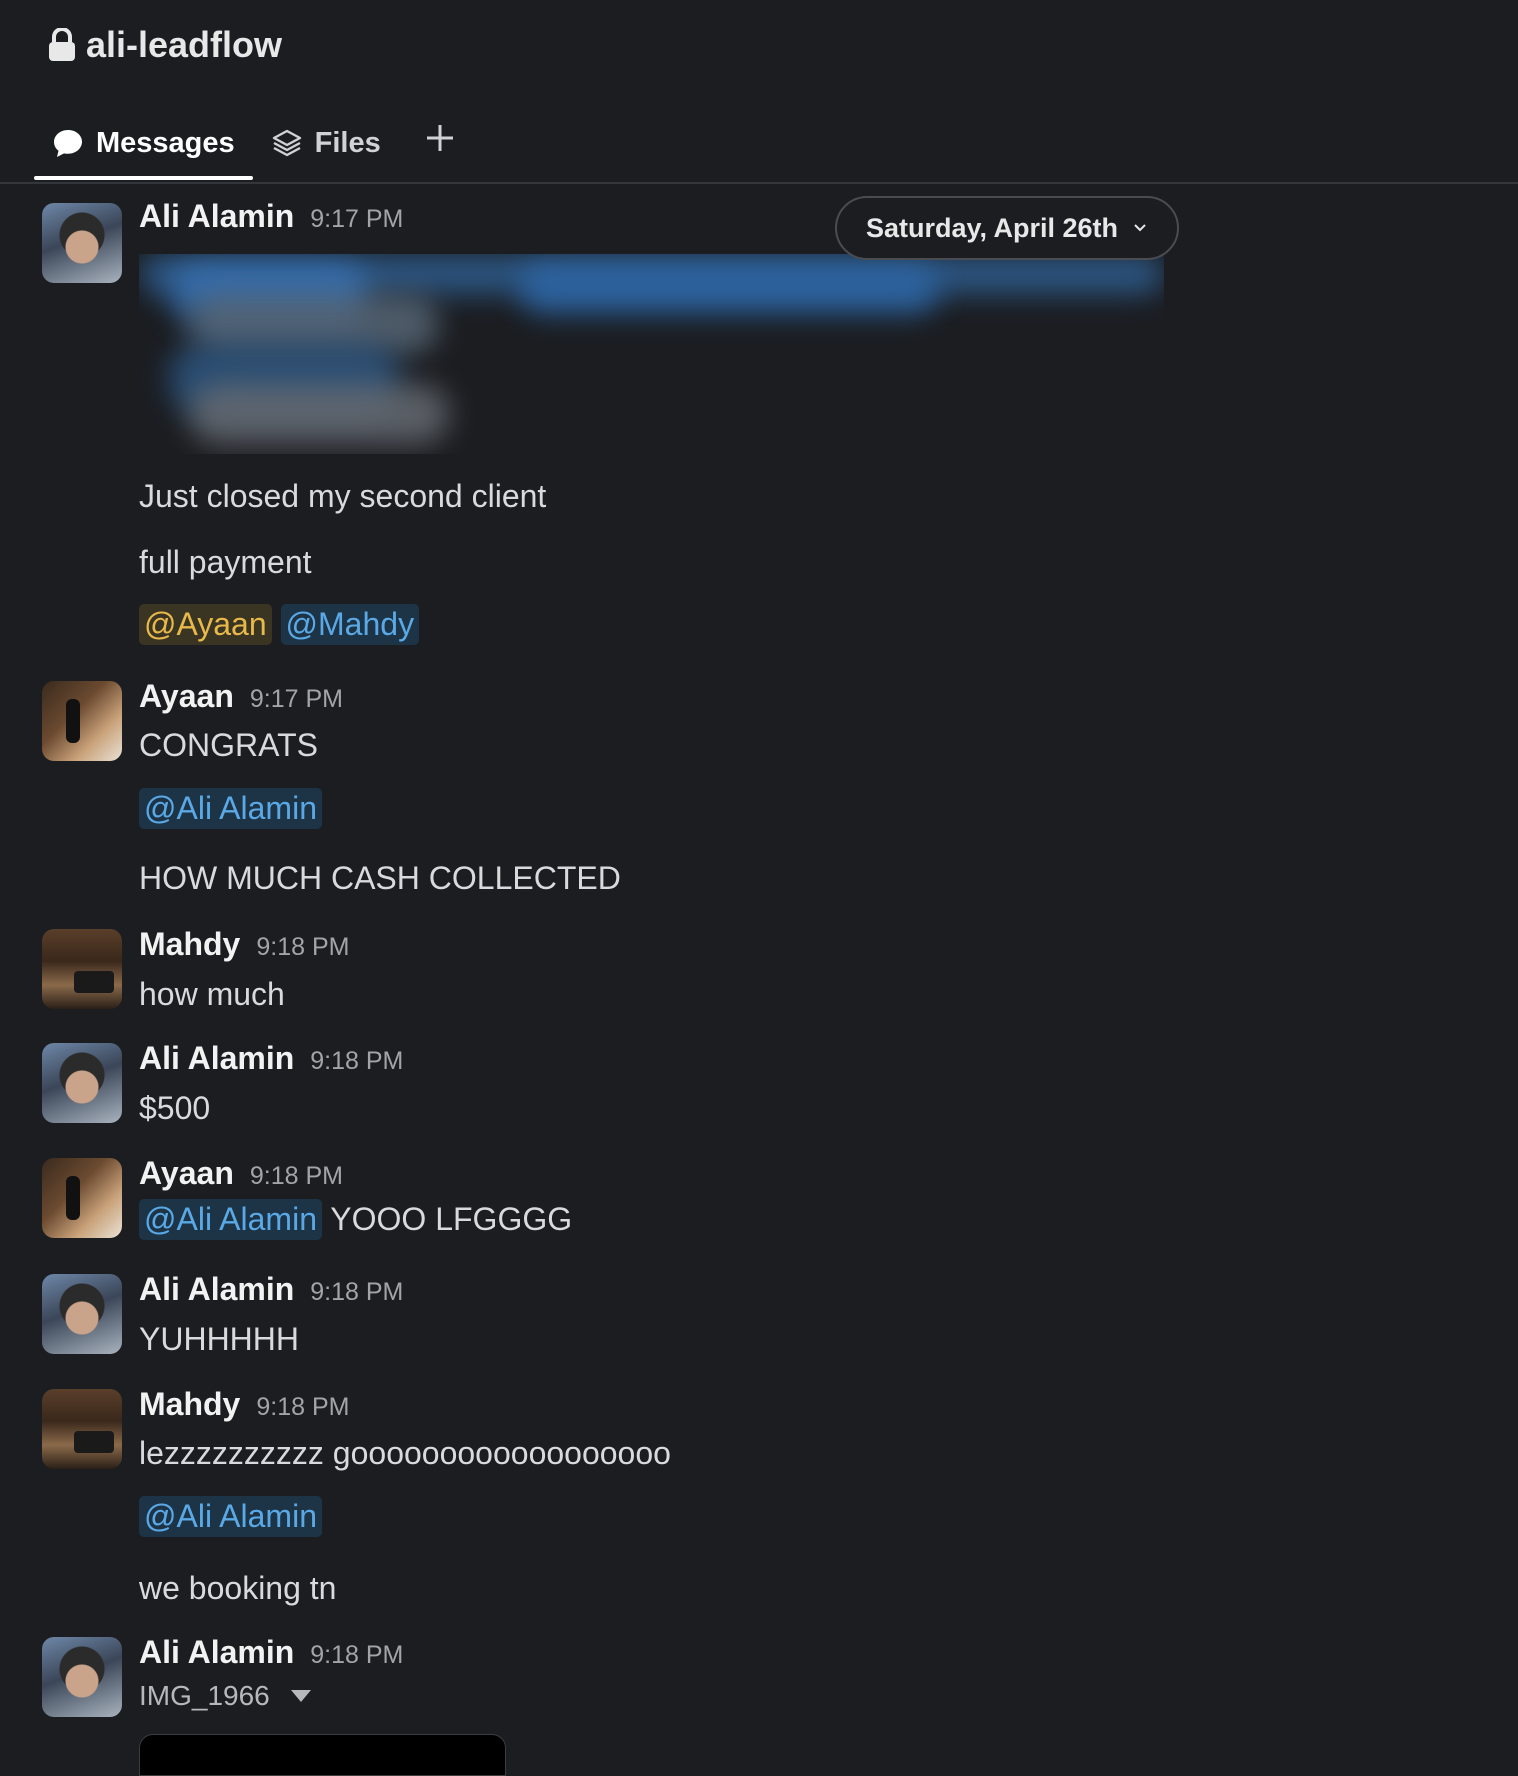 The image size is (1518, 1776). Describe the element at coordinates (759, 92) in the screenshot. I see `channel-header: ali-leadflow Messages Files` at that location.